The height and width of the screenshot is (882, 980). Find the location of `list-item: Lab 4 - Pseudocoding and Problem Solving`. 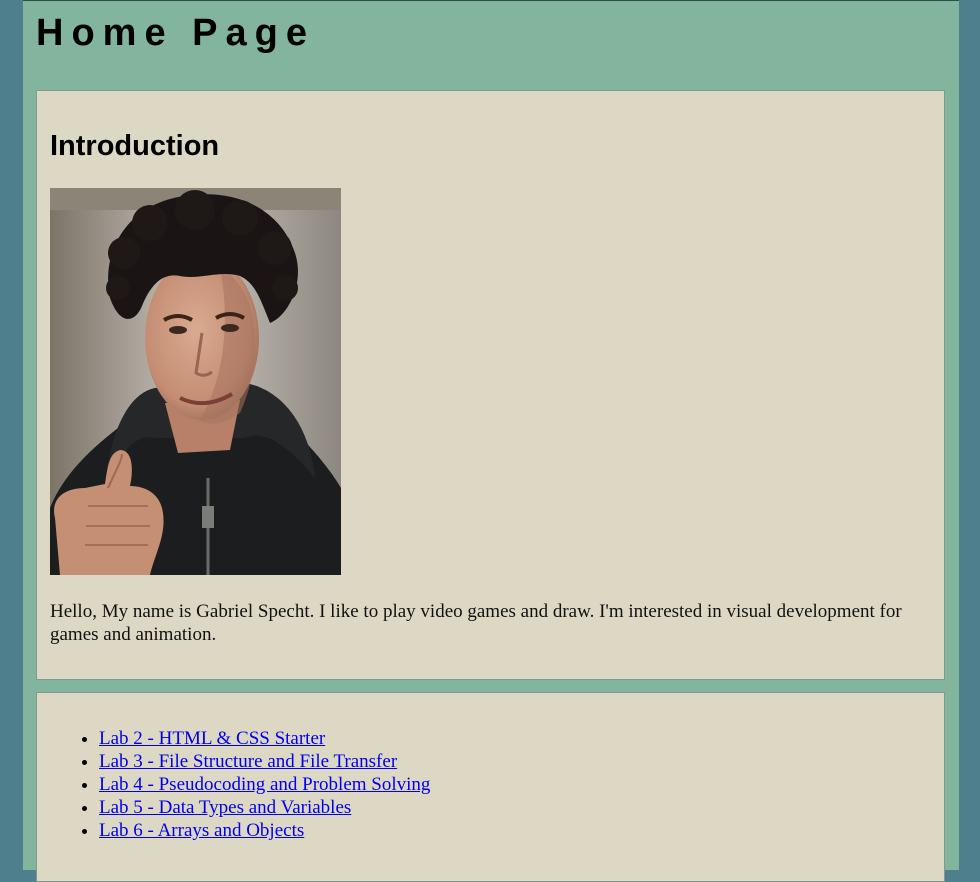

list-item: Lab 4 - Pseudocoding and Problem Solving is located at coordinates (264, 784).